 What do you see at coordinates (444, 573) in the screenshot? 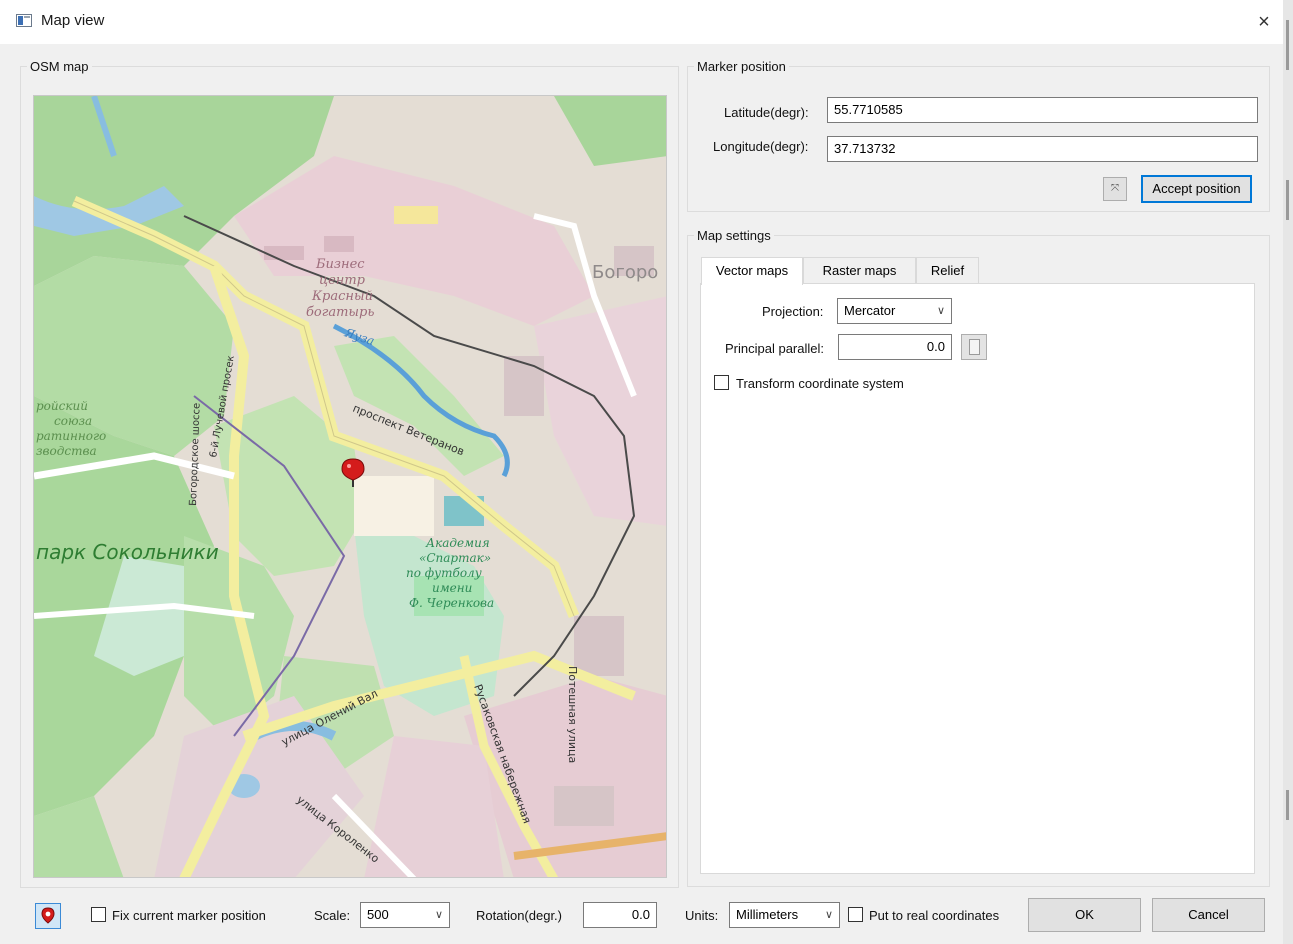
I see `map-label: по футболу` at bounding box center [444, 573].